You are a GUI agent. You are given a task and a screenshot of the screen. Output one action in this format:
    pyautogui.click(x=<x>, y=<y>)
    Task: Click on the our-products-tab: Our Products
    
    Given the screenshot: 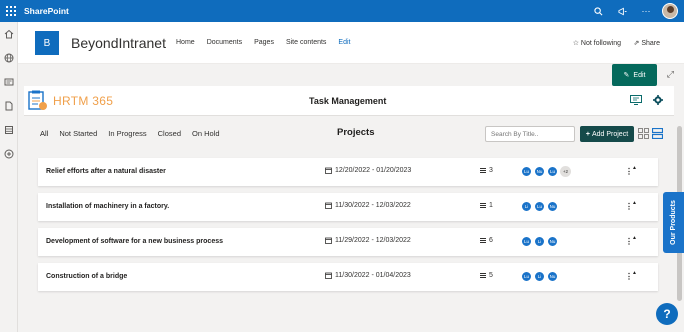 What is the action you would take?
    pyautogui.click(x=673, y=222)
    